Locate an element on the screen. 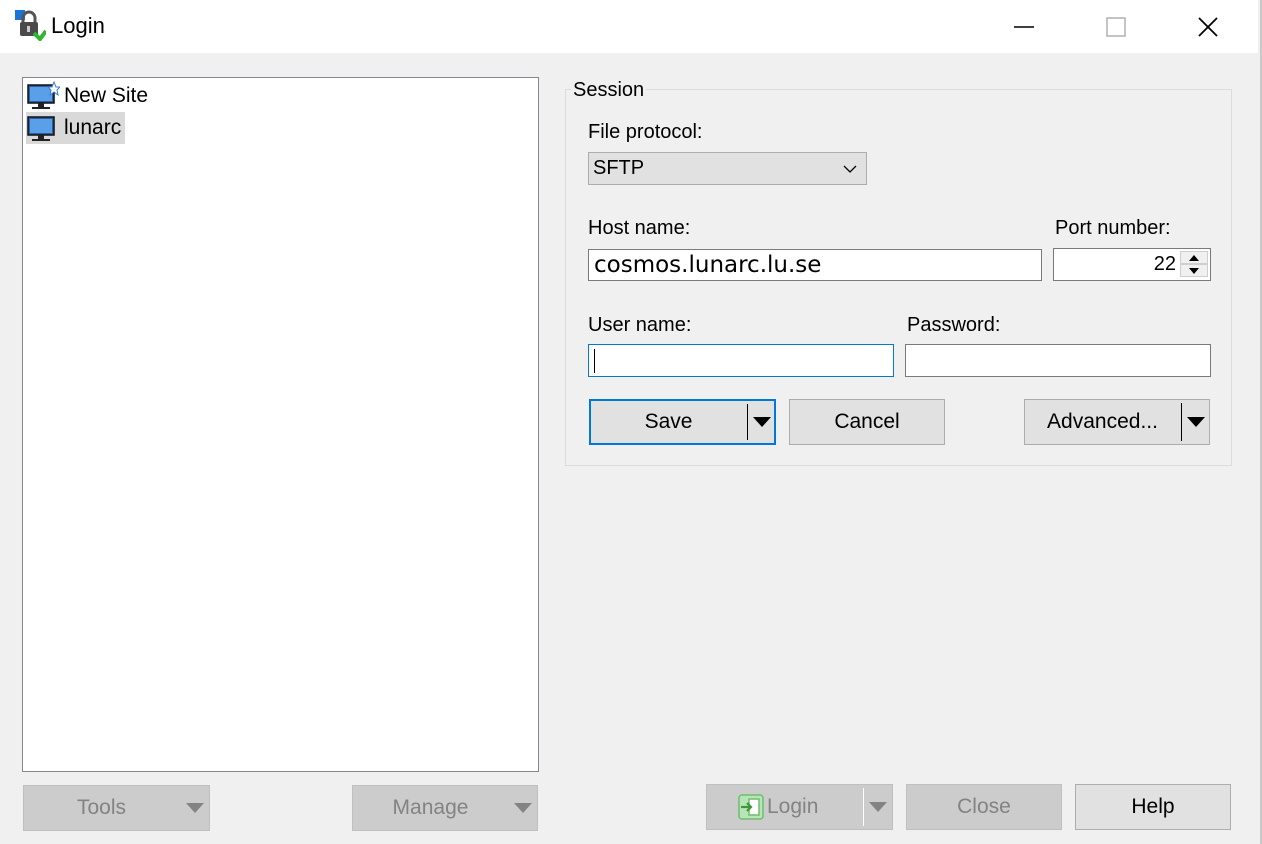  user-name-input is located at coordinates (741, 360).